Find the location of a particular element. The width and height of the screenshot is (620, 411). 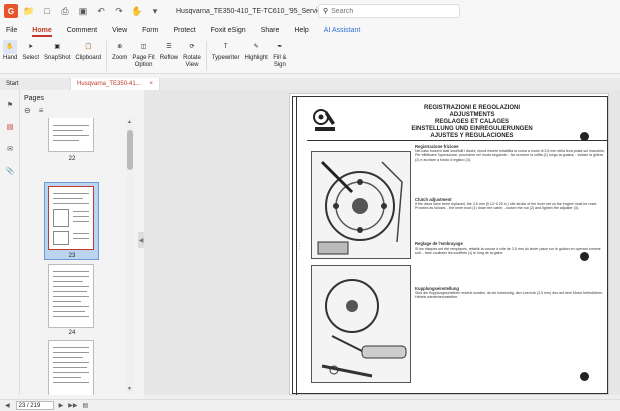

undo-icon: ↶ is located at coordinates (101, 11).